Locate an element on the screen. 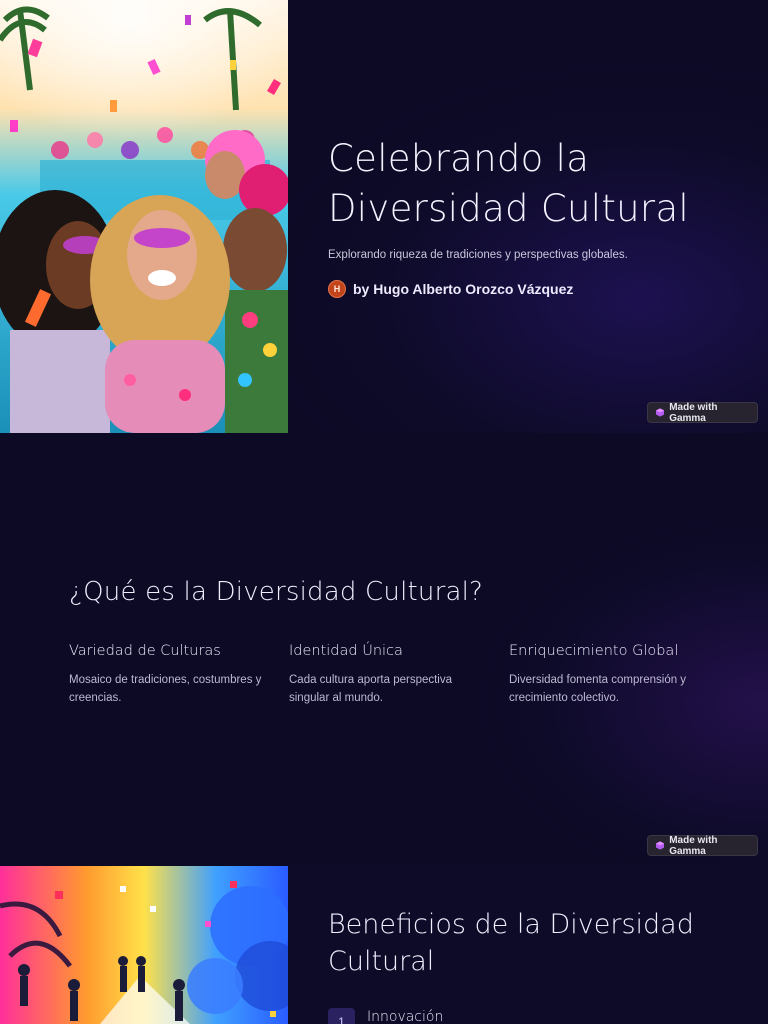  presentation-title: Celebrando la Diversidad Cultural is located at coordinates (538, 184).